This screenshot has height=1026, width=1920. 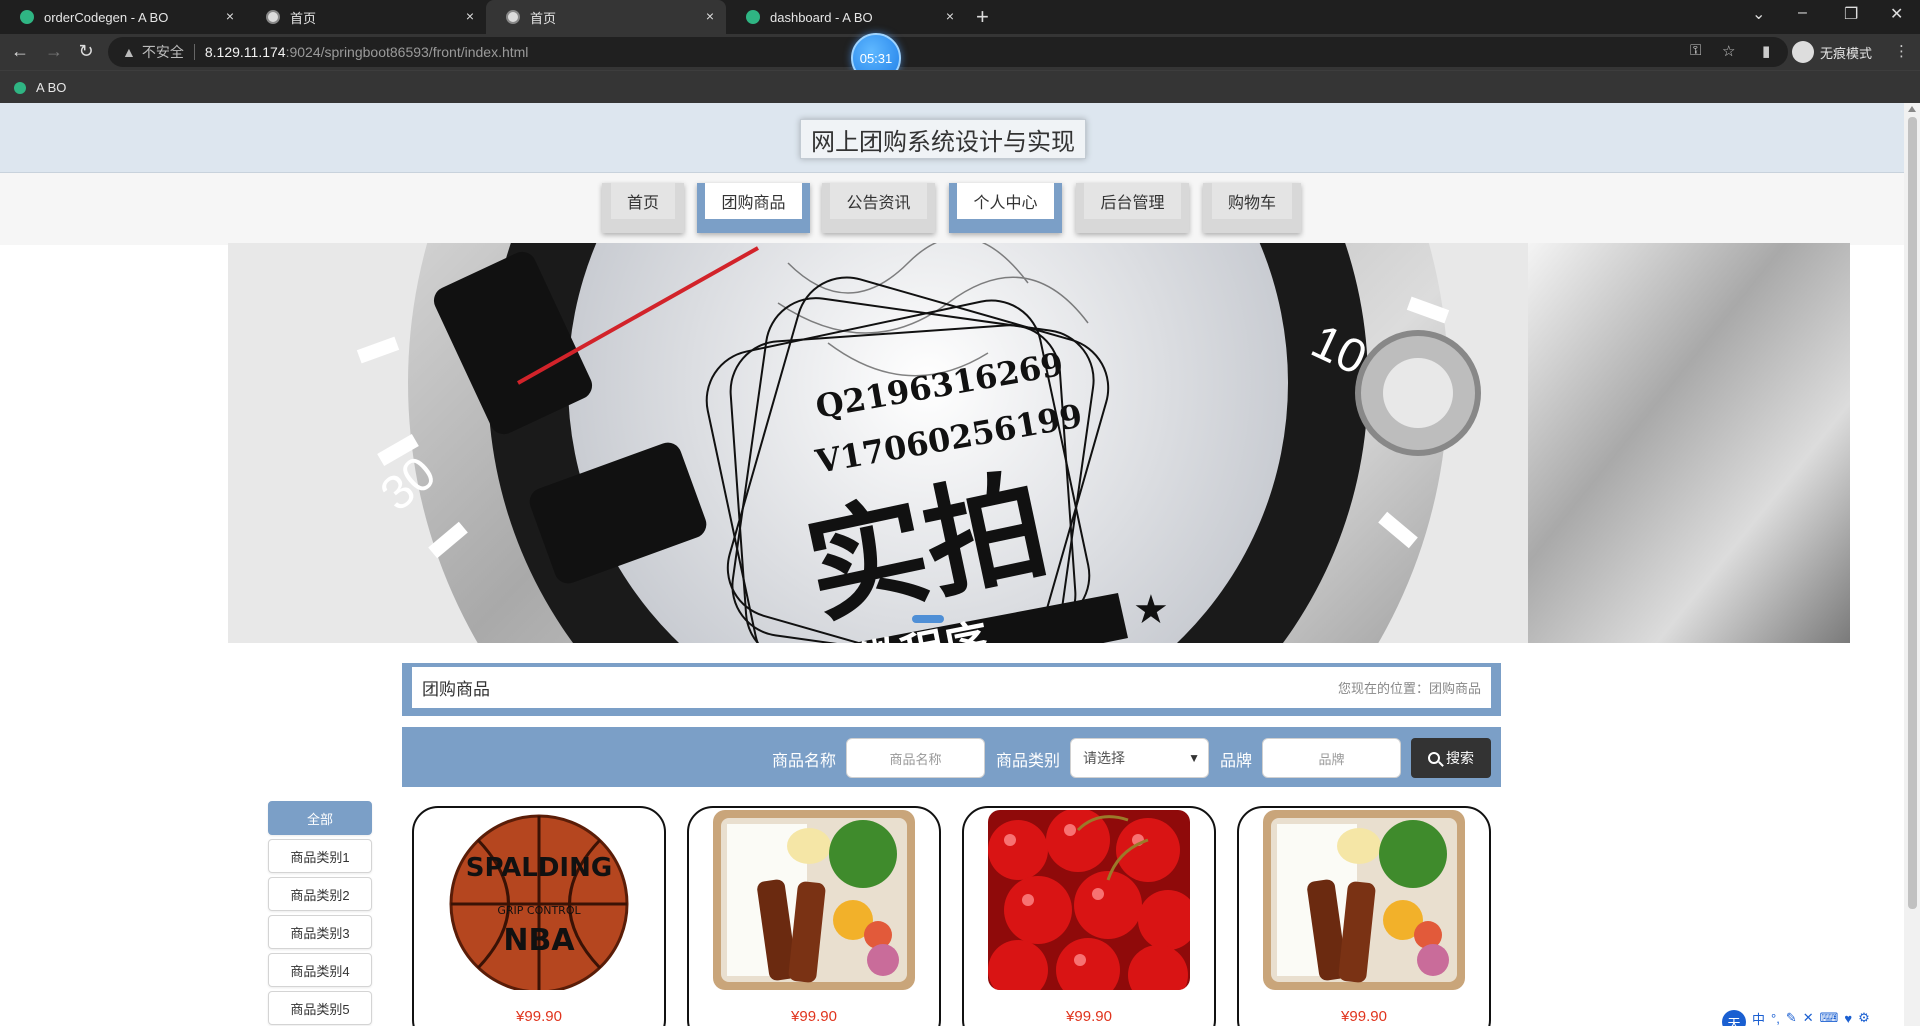 What do you see at coordinates (1766, 51) in the screenshot?
I see `side-panel-icon: ▮` at bounding box center [1766, 51].